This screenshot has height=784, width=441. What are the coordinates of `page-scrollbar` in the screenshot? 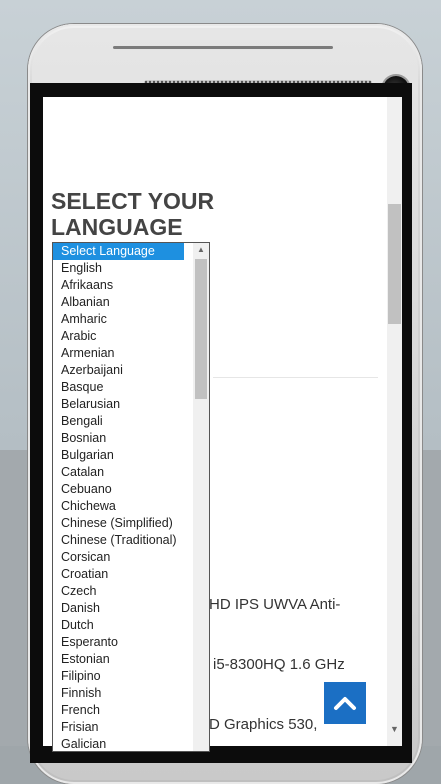 It's located at (394, 421).